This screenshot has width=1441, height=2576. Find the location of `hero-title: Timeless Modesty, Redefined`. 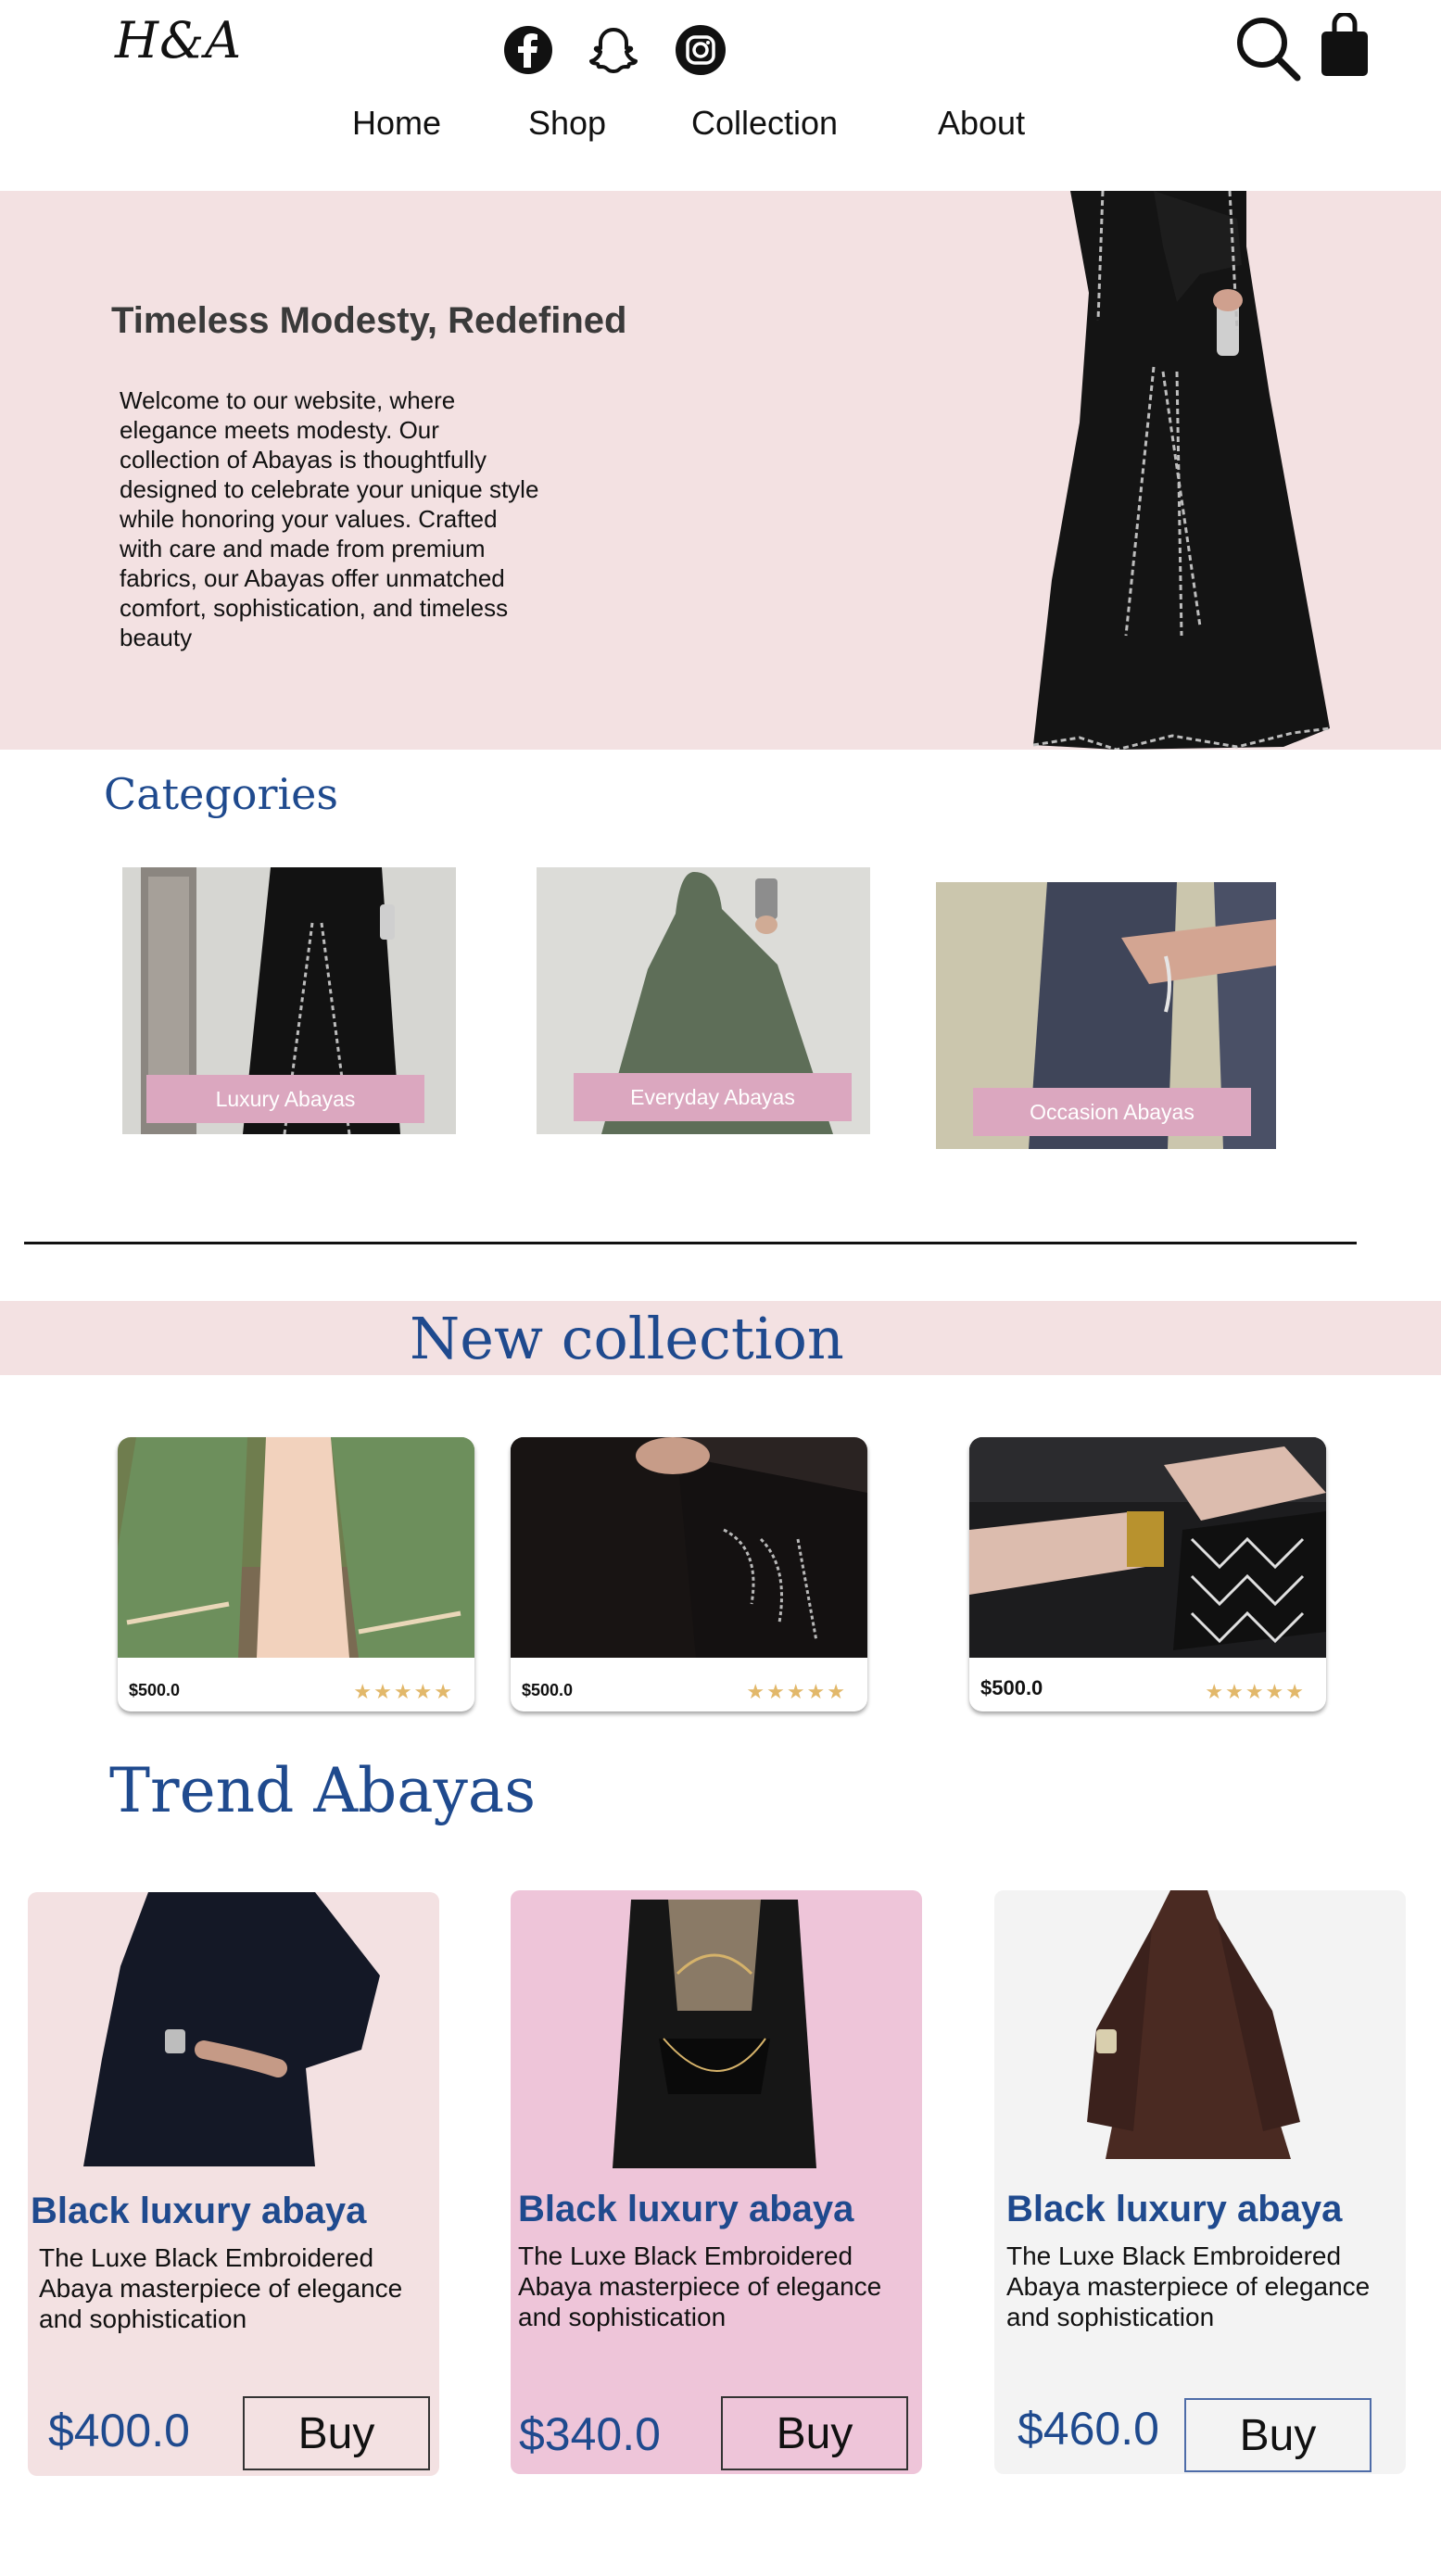

hero-title: Timeless Modesty, Redefined is located at coordinates (369, 320).